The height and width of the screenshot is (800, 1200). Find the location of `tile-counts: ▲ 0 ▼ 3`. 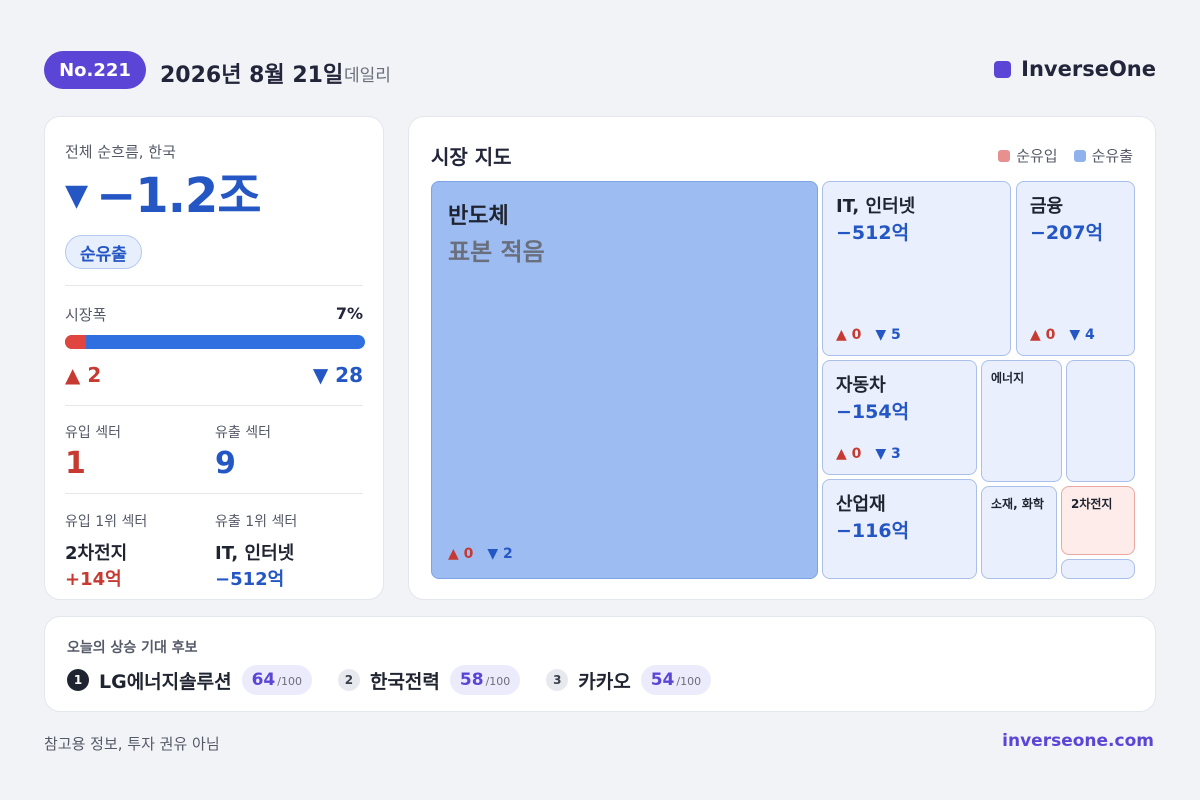

tile-counts: ▲ 0 ▼ 3 is located at coordinates (868, 454).